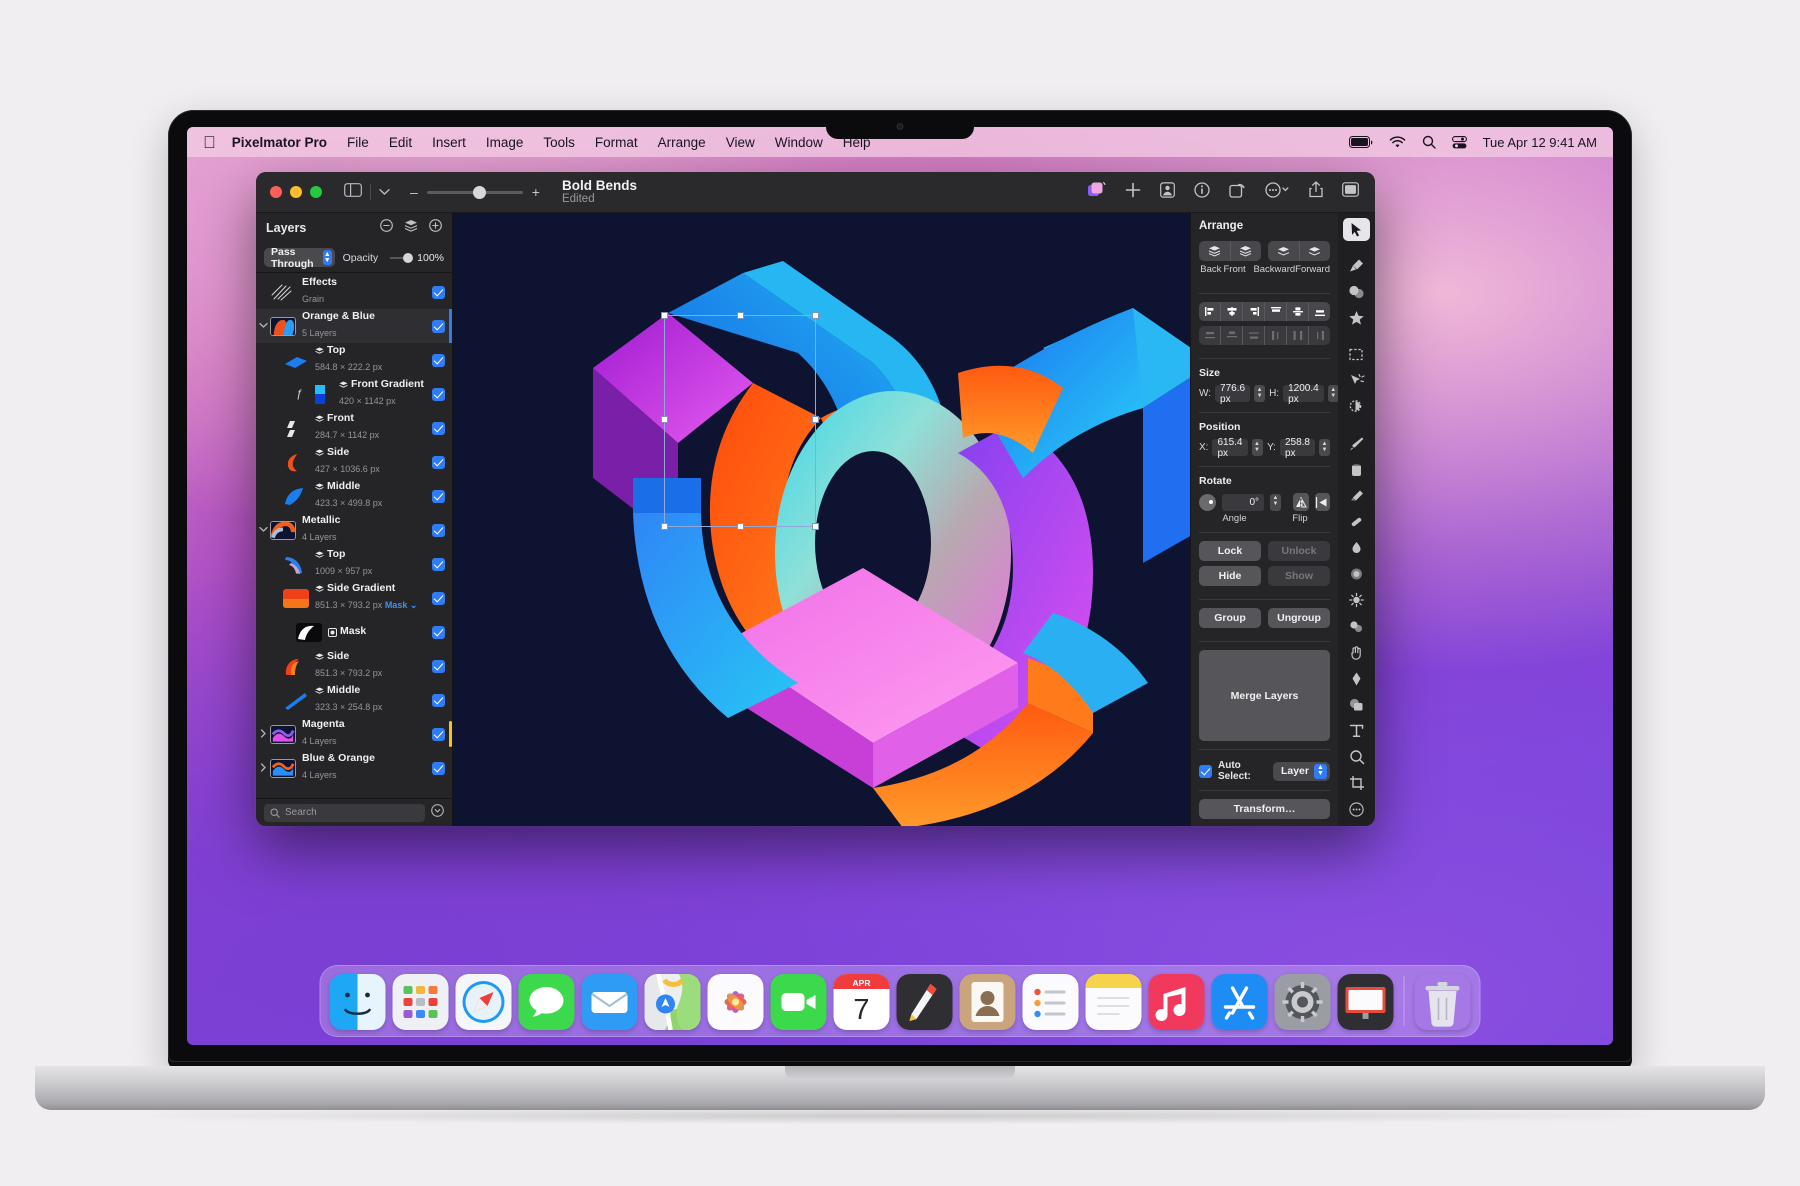 This screenshot has height=1186, width=1800. What do you see at coordinates (1231, 311) in the screenshot?
I see `align-center-horizontal-button` at bounding box center [1231, 311].